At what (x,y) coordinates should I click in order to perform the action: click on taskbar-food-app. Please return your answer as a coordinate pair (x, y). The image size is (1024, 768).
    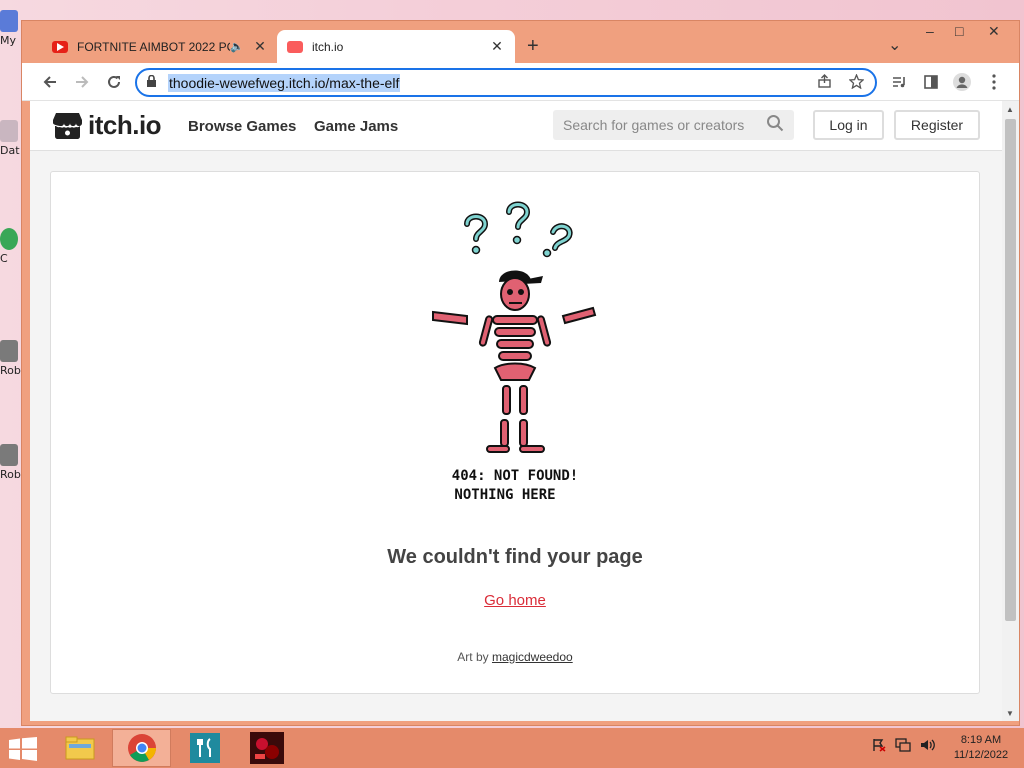
    Looking at the image, I should click on (204, 748).